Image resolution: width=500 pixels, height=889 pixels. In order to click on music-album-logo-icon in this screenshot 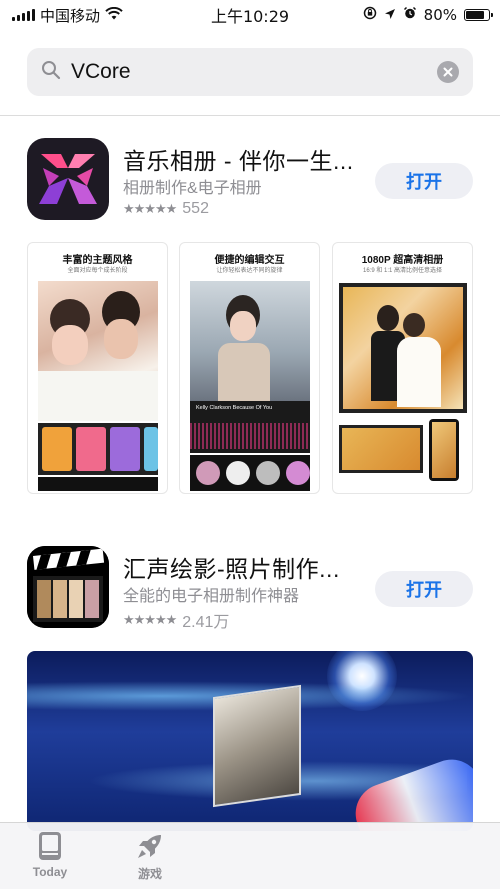, I will do `click(68, 179)`.